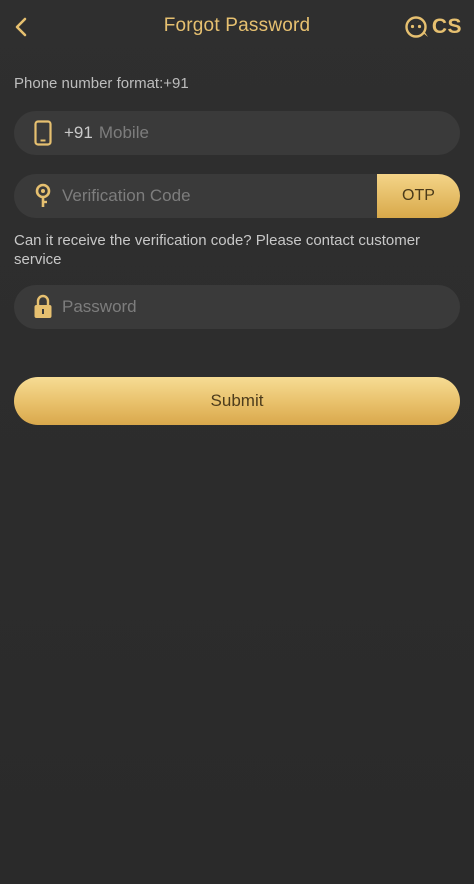  What do you see at coordinates (43, 196) in the screenshot?
I see `key-icon` at bounding box center [43, 196].